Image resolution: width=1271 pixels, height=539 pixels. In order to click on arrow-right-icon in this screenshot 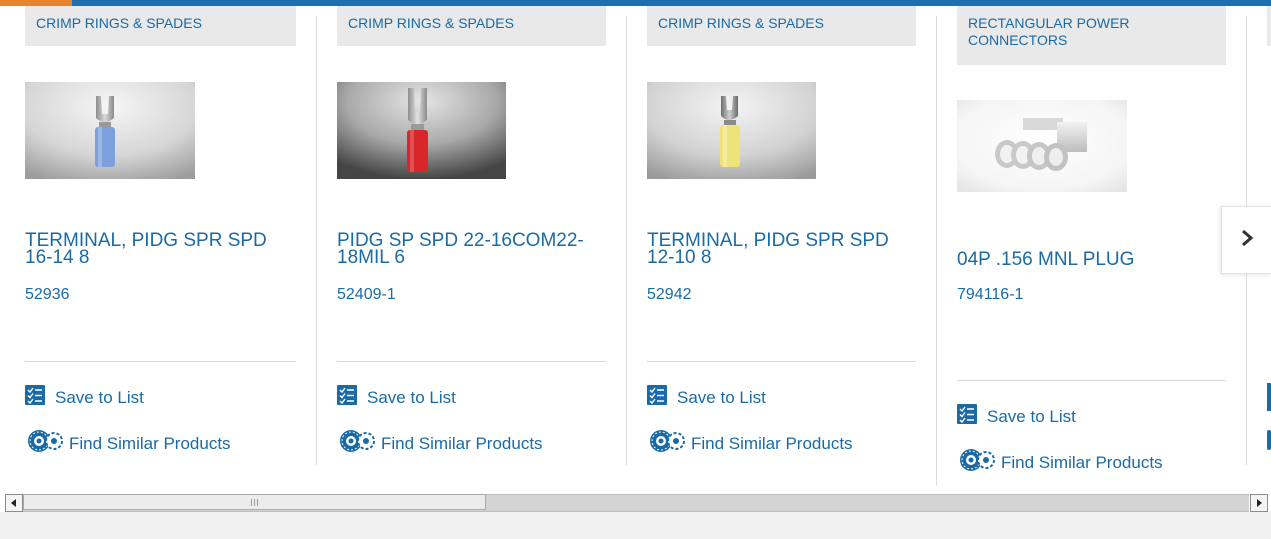, I will do `click(1259, 503)`.